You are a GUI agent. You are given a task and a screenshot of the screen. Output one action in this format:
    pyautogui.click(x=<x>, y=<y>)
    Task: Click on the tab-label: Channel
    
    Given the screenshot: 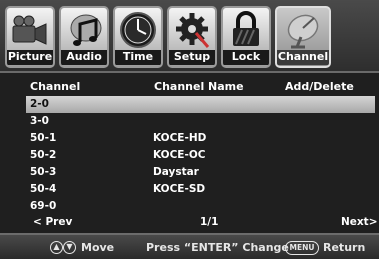 What is the action you would take?
    pyautogui.click(x=303, y=57)
    